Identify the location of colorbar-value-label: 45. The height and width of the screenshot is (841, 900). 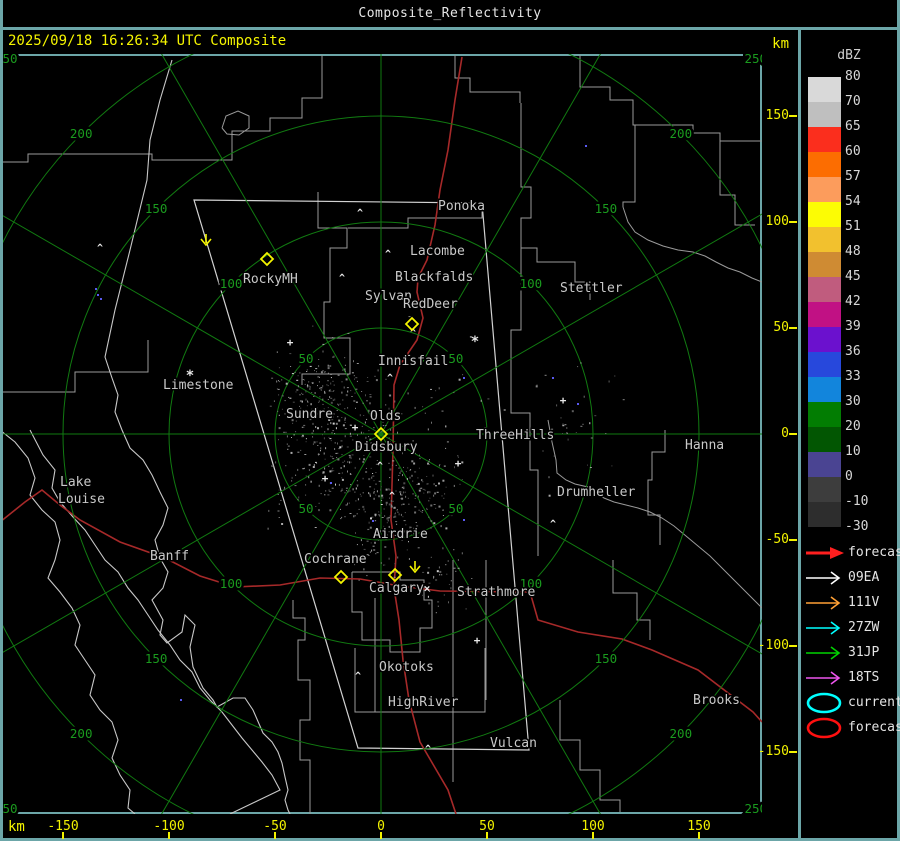
(853, 276).